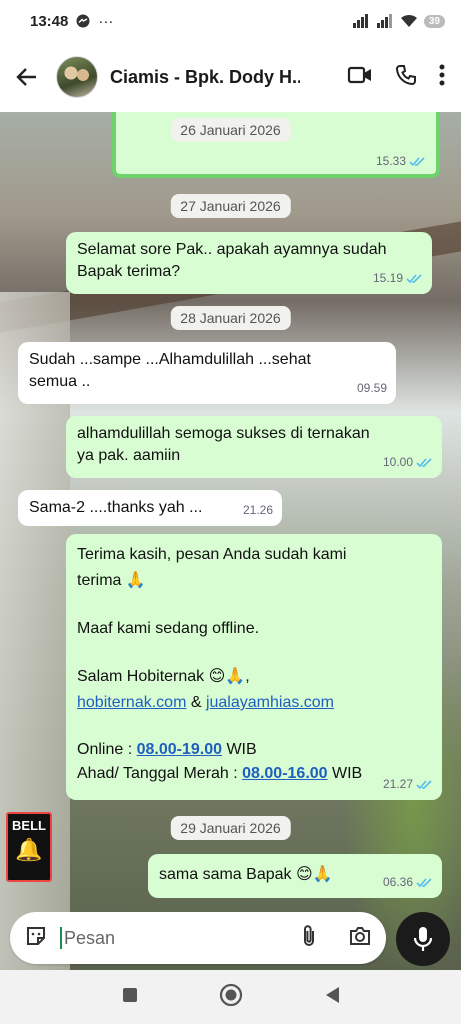 This screenshot has width=461, height=1024. What do you see at coordinates (390, 161) in the screenshot?
I see `message-time: 15.33` at bounding box center [390, 161].